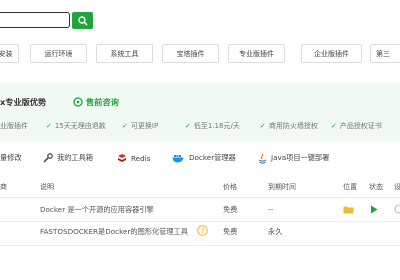 The height and width of the screenshot is (280, 400). Describe the element at coordinates (178, 159) in the screenshot. I see `docker-icon` at that location.